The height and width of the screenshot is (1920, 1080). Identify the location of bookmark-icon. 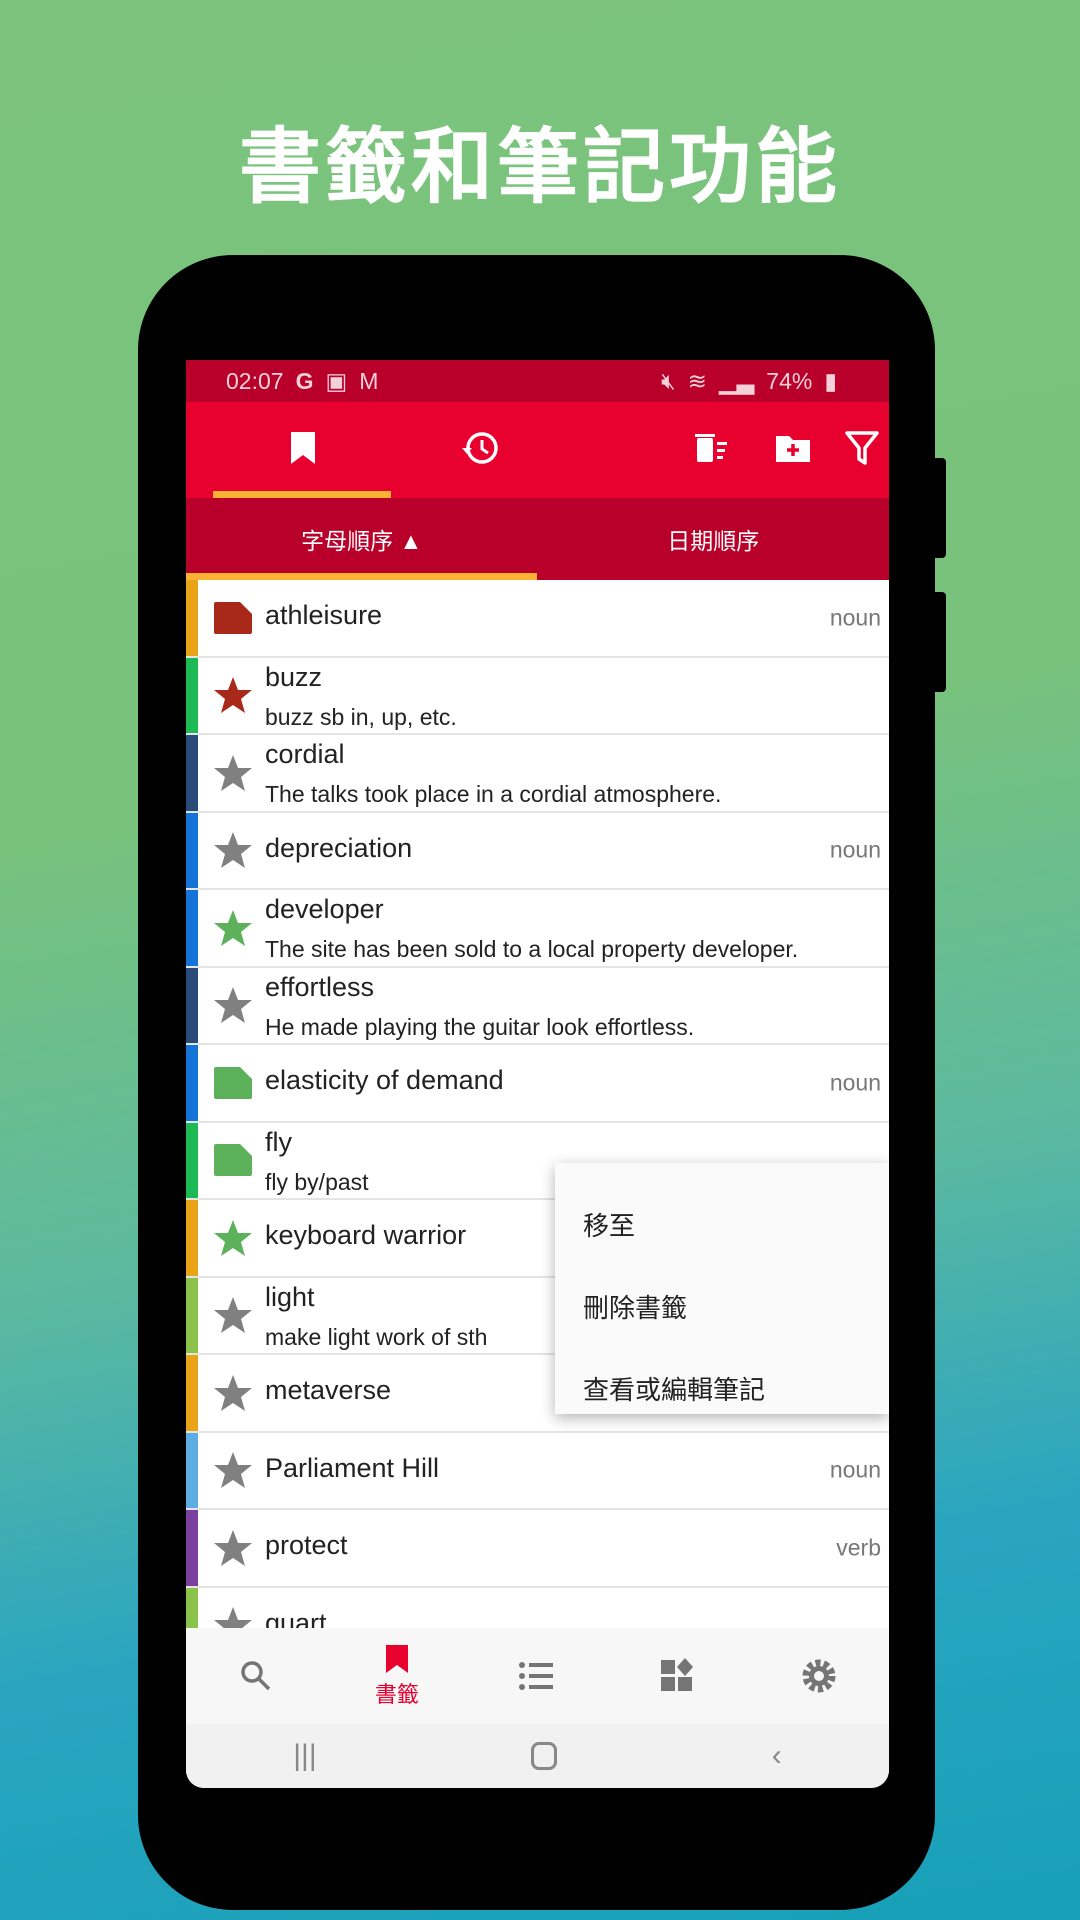
(396, 1659).